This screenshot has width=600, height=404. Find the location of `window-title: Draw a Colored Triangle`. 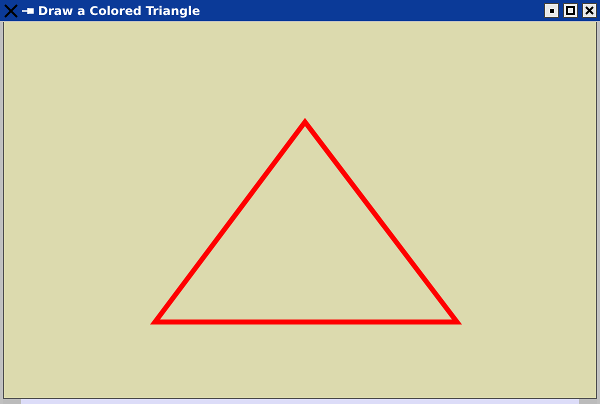

window-title: Draw a Colored Triangle is located at coordinates (119, 10).